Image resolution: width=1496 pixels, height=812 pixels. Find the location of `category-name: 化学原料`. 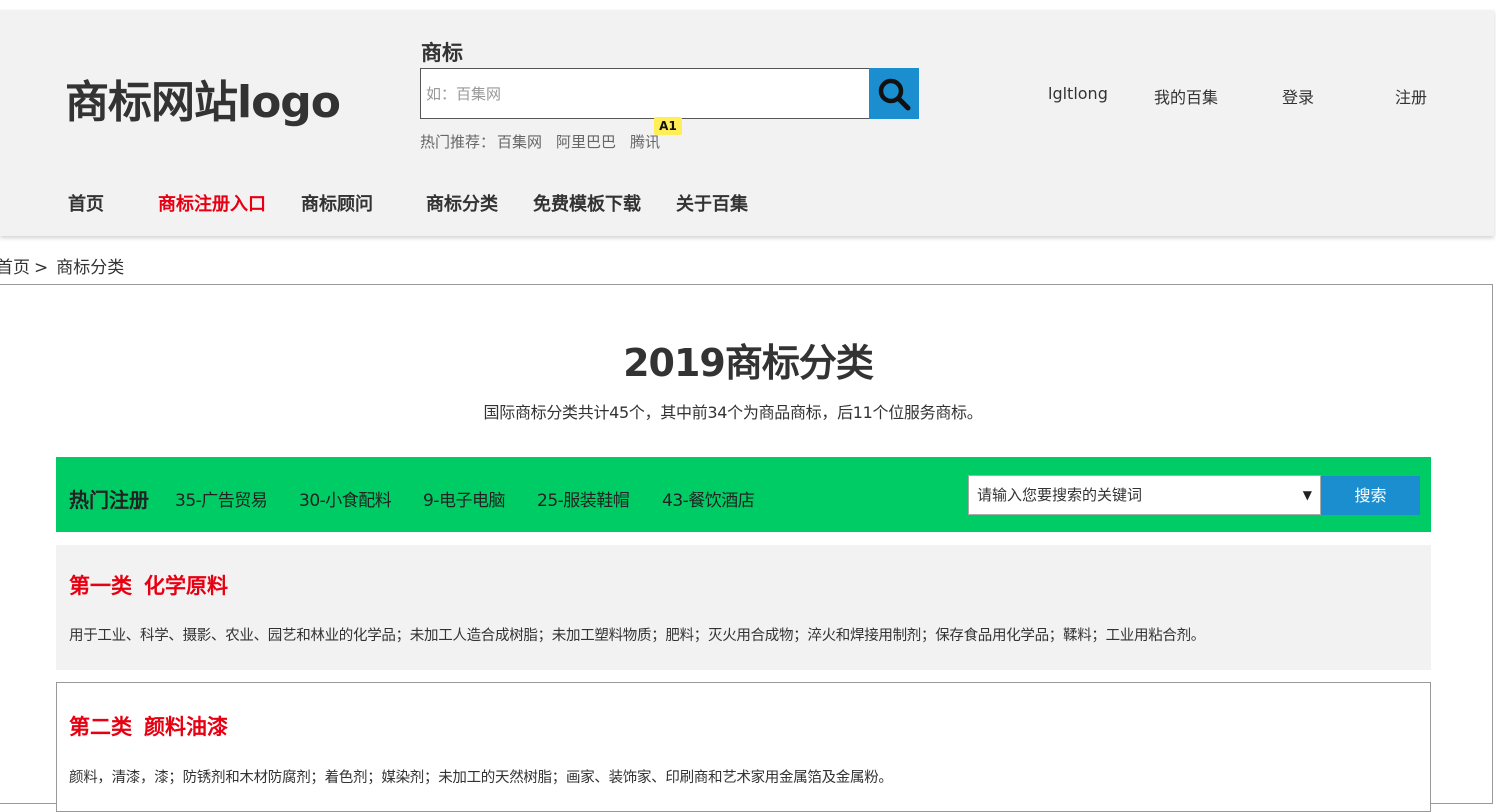

category-name: 化学原料 is located at coordinates (186, 586).